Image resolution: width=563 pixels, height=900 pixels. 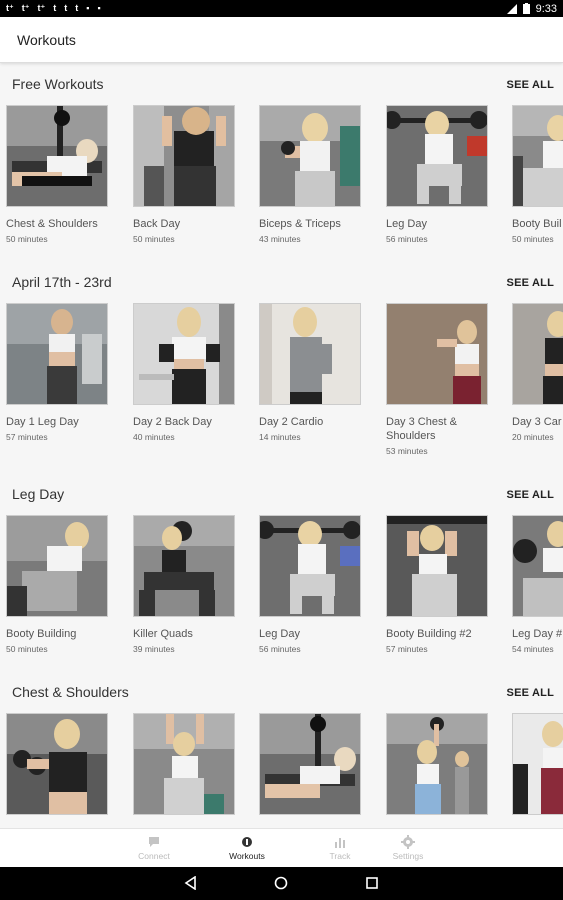 I want to click on workout-title: Booty Buil, so click(x=537, y=224).